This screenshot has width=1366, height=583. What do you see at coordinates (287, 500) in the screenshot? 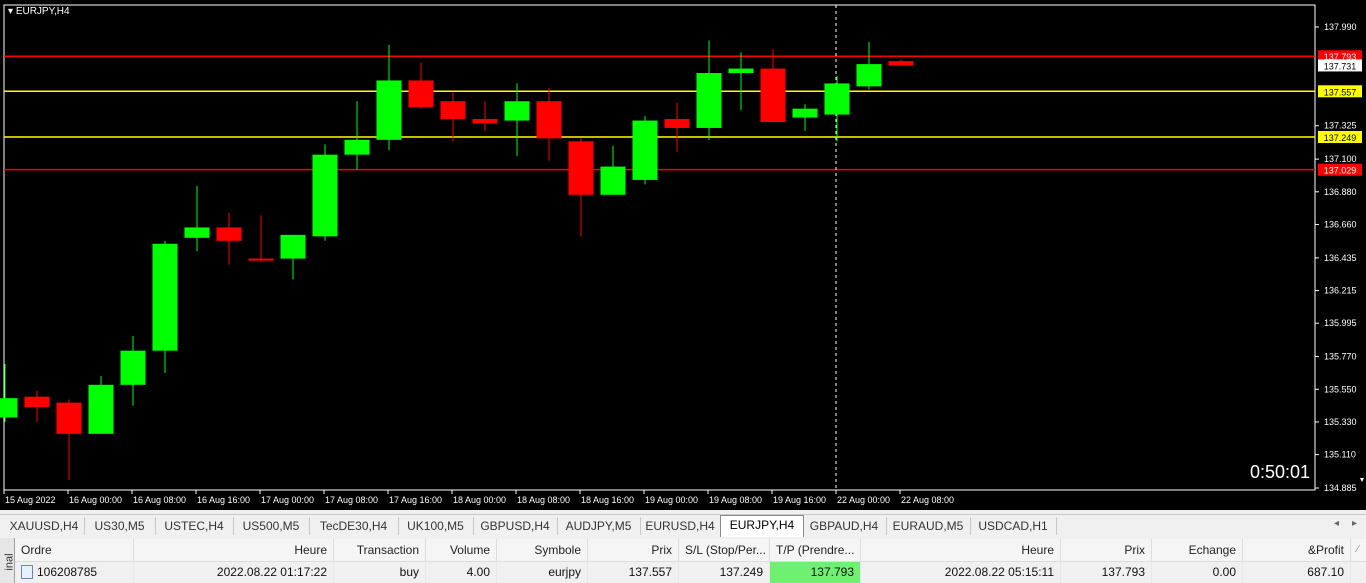
I see `time-axis-label: 17 Aug 00:00` at bounding box center [287, 500].